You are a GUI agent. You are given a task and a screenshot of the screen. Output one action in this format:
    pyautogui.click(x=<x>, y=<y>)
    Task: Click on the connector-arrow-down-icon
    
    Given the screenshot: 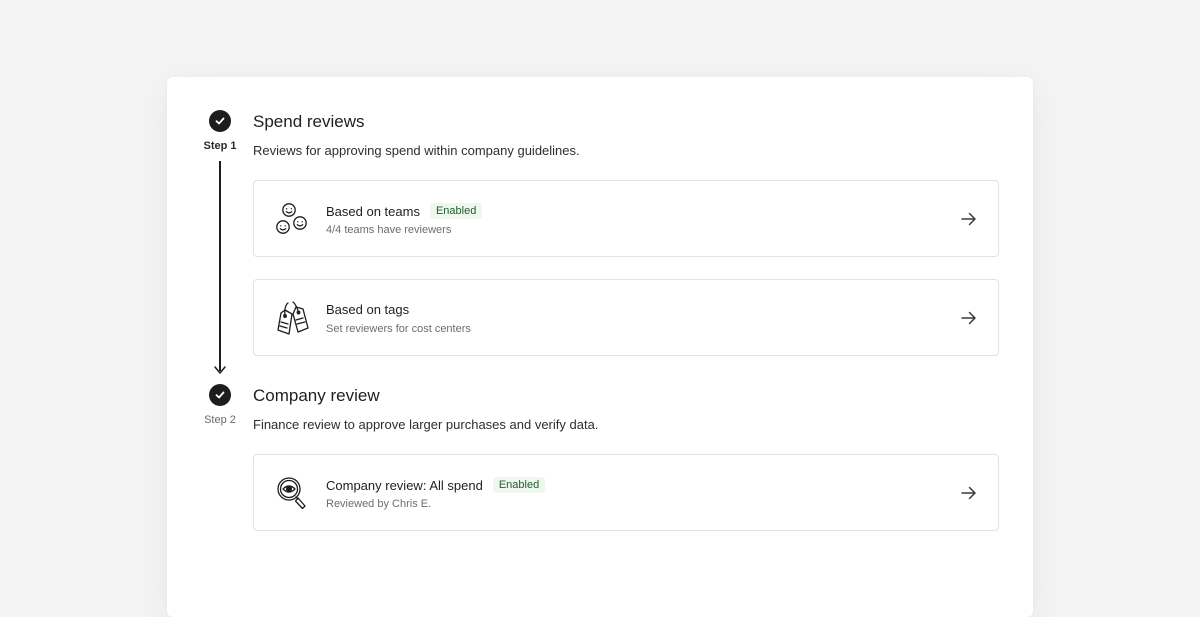 What is the action you would take?
    pyautogui.click(x=220, y=370)
    